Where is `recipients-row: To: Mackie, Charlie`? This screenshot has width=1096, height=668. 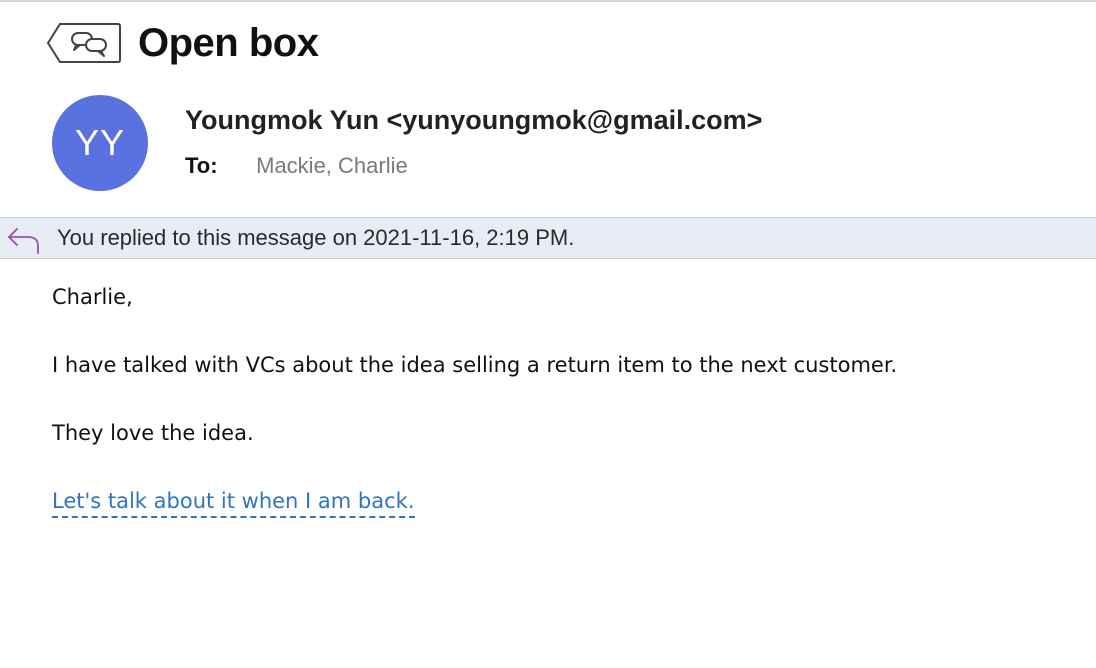
recipients-row: To: Mackie, Charlie is located at coordinates (296, 166).